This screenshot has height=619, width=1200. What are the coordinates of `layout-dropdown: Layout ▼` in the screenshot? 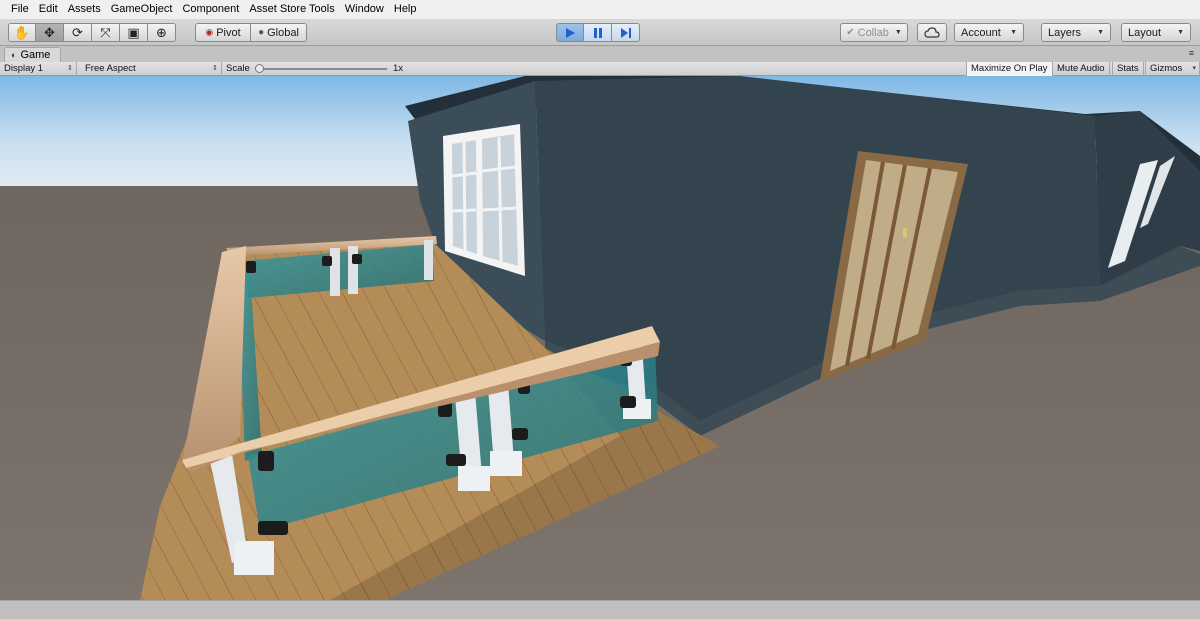 It's located at (1156, 32).